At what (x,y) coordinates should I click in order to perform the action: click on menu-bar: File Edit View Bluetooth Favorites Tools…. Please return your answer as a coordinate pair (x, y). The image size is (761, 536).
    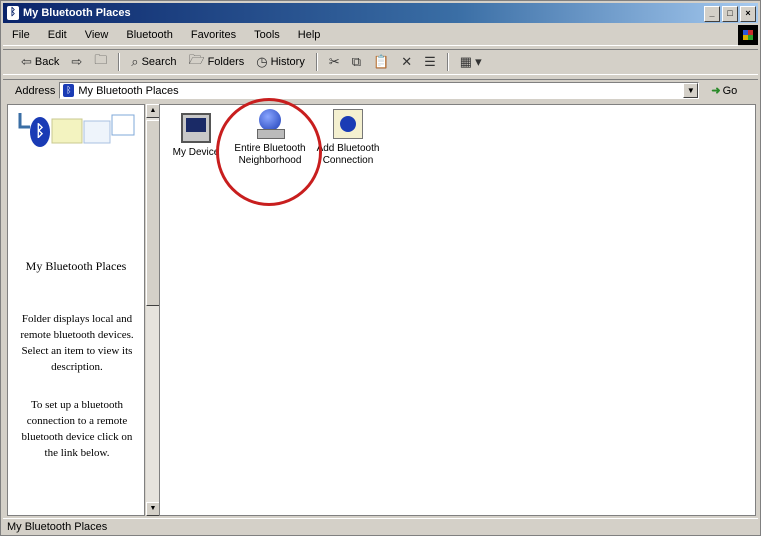
    Looking at the image, I should click on (370, 35).